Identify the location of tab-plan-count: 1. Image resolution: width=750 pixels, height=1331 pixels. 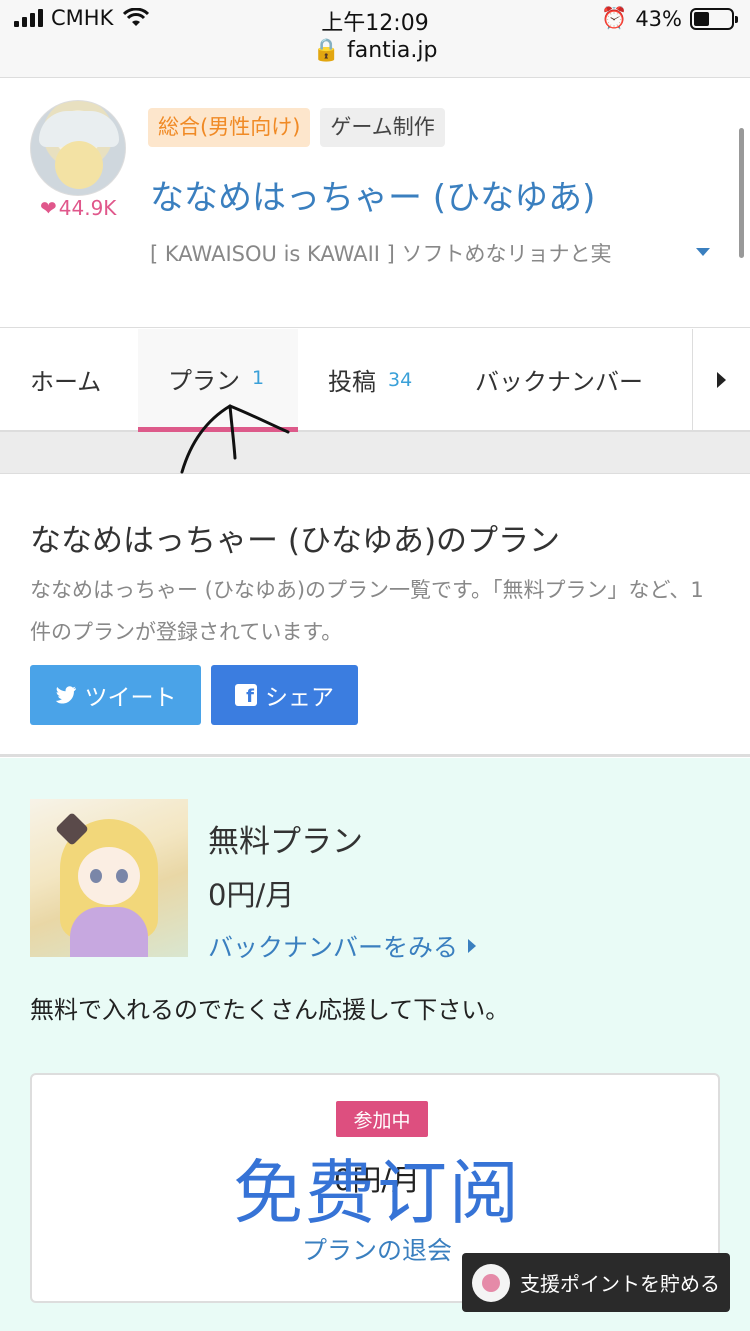
(258, 378).